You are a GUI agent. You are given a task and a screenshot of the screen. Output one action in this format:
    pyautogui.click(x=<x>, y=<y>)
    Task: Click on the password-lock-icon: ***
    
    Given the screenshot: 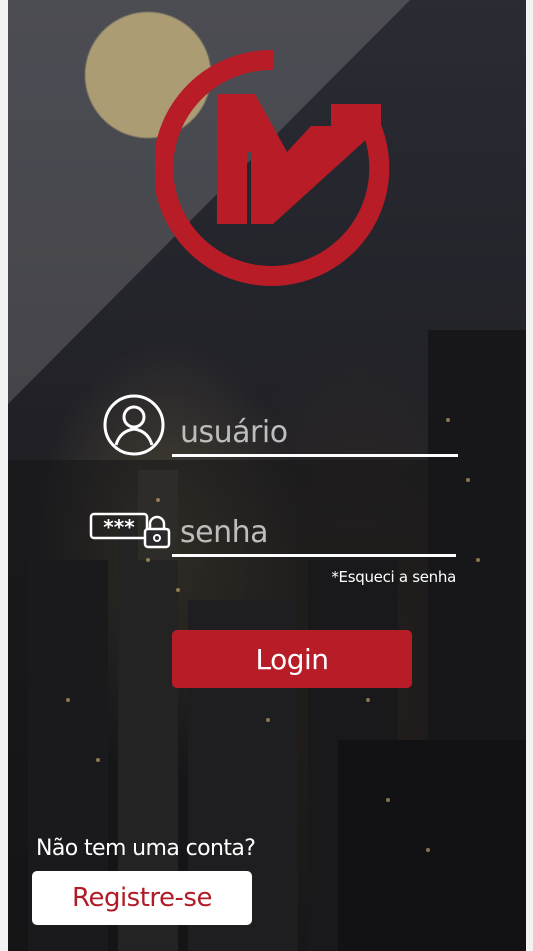 What is the action you would take?
    pyautogui.click(x=130, y=530)
    